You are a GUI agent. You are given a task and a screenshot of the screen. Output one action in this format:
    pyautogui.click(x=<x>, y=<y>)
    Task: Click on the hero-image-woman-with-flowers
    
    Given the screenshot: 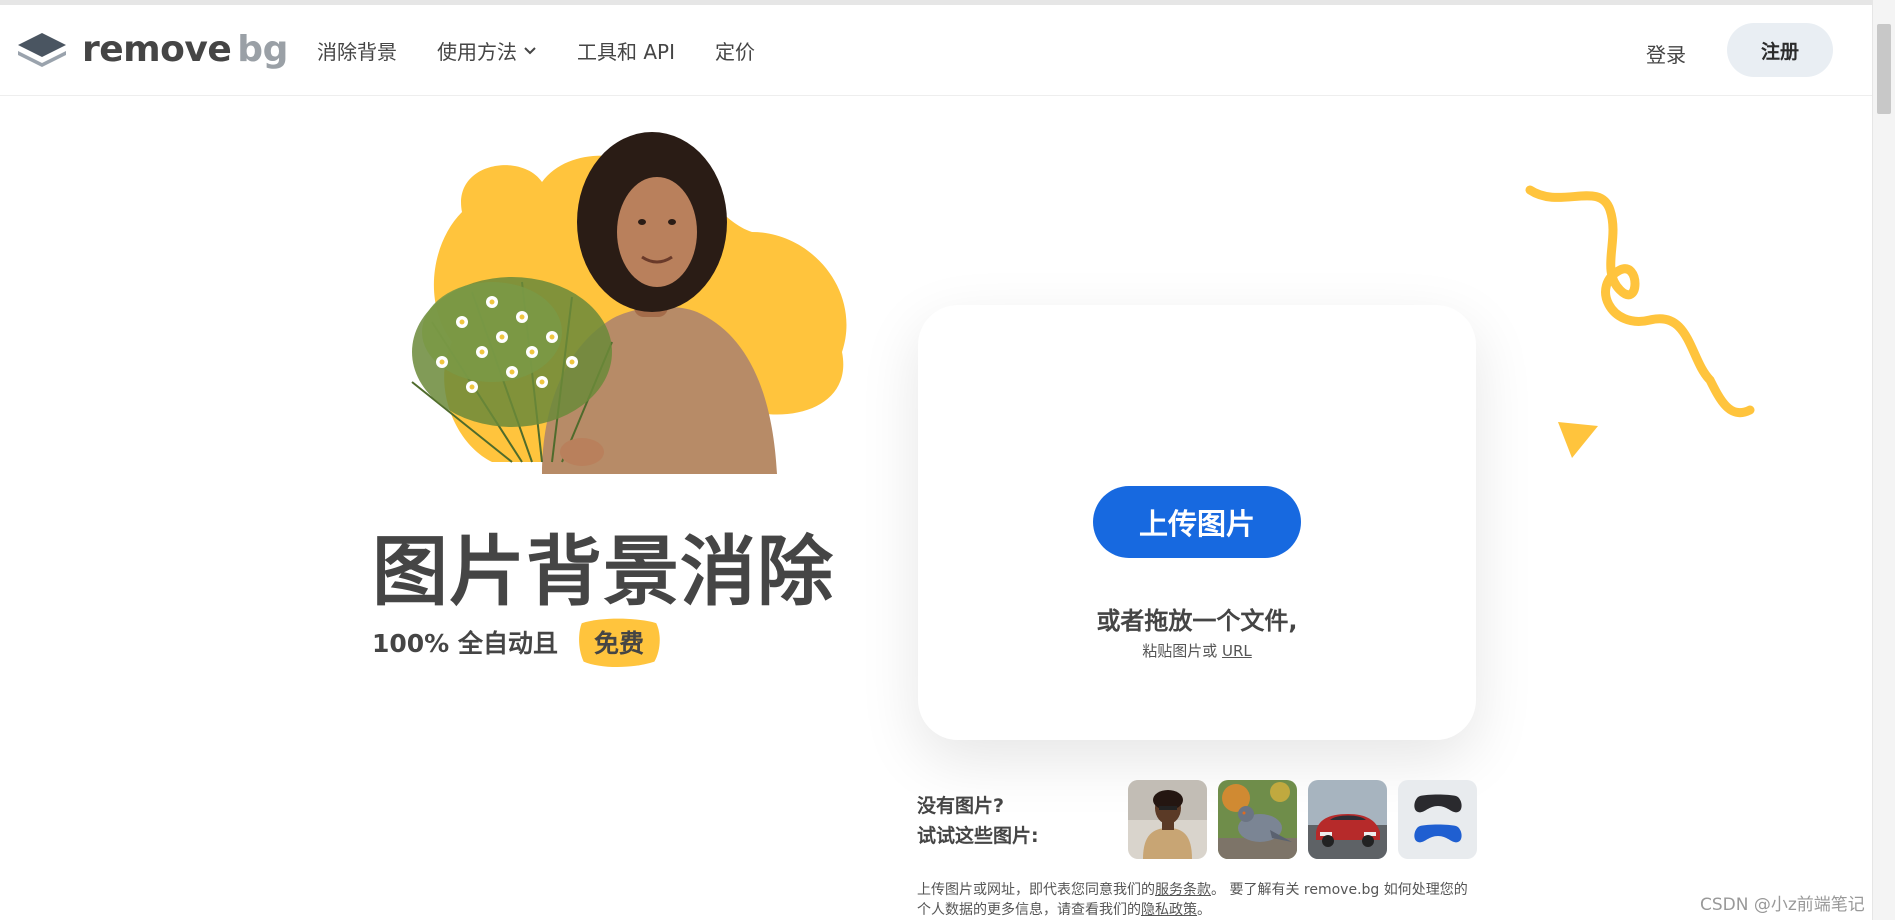 What is the action you would take?
    pyautogui.click(x=634, y=298)
    